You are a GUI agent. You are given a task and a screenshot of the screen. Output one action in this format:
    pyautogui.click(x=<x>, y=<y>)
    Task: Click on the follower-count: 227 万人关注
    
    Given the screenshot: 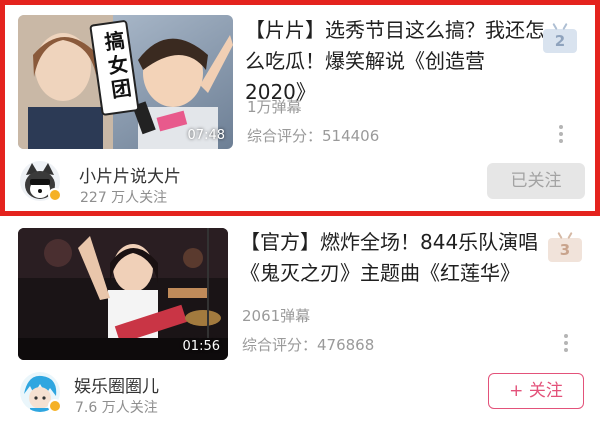 What is the action you would take?
    pyautogui.click(x=124, y=198)
    